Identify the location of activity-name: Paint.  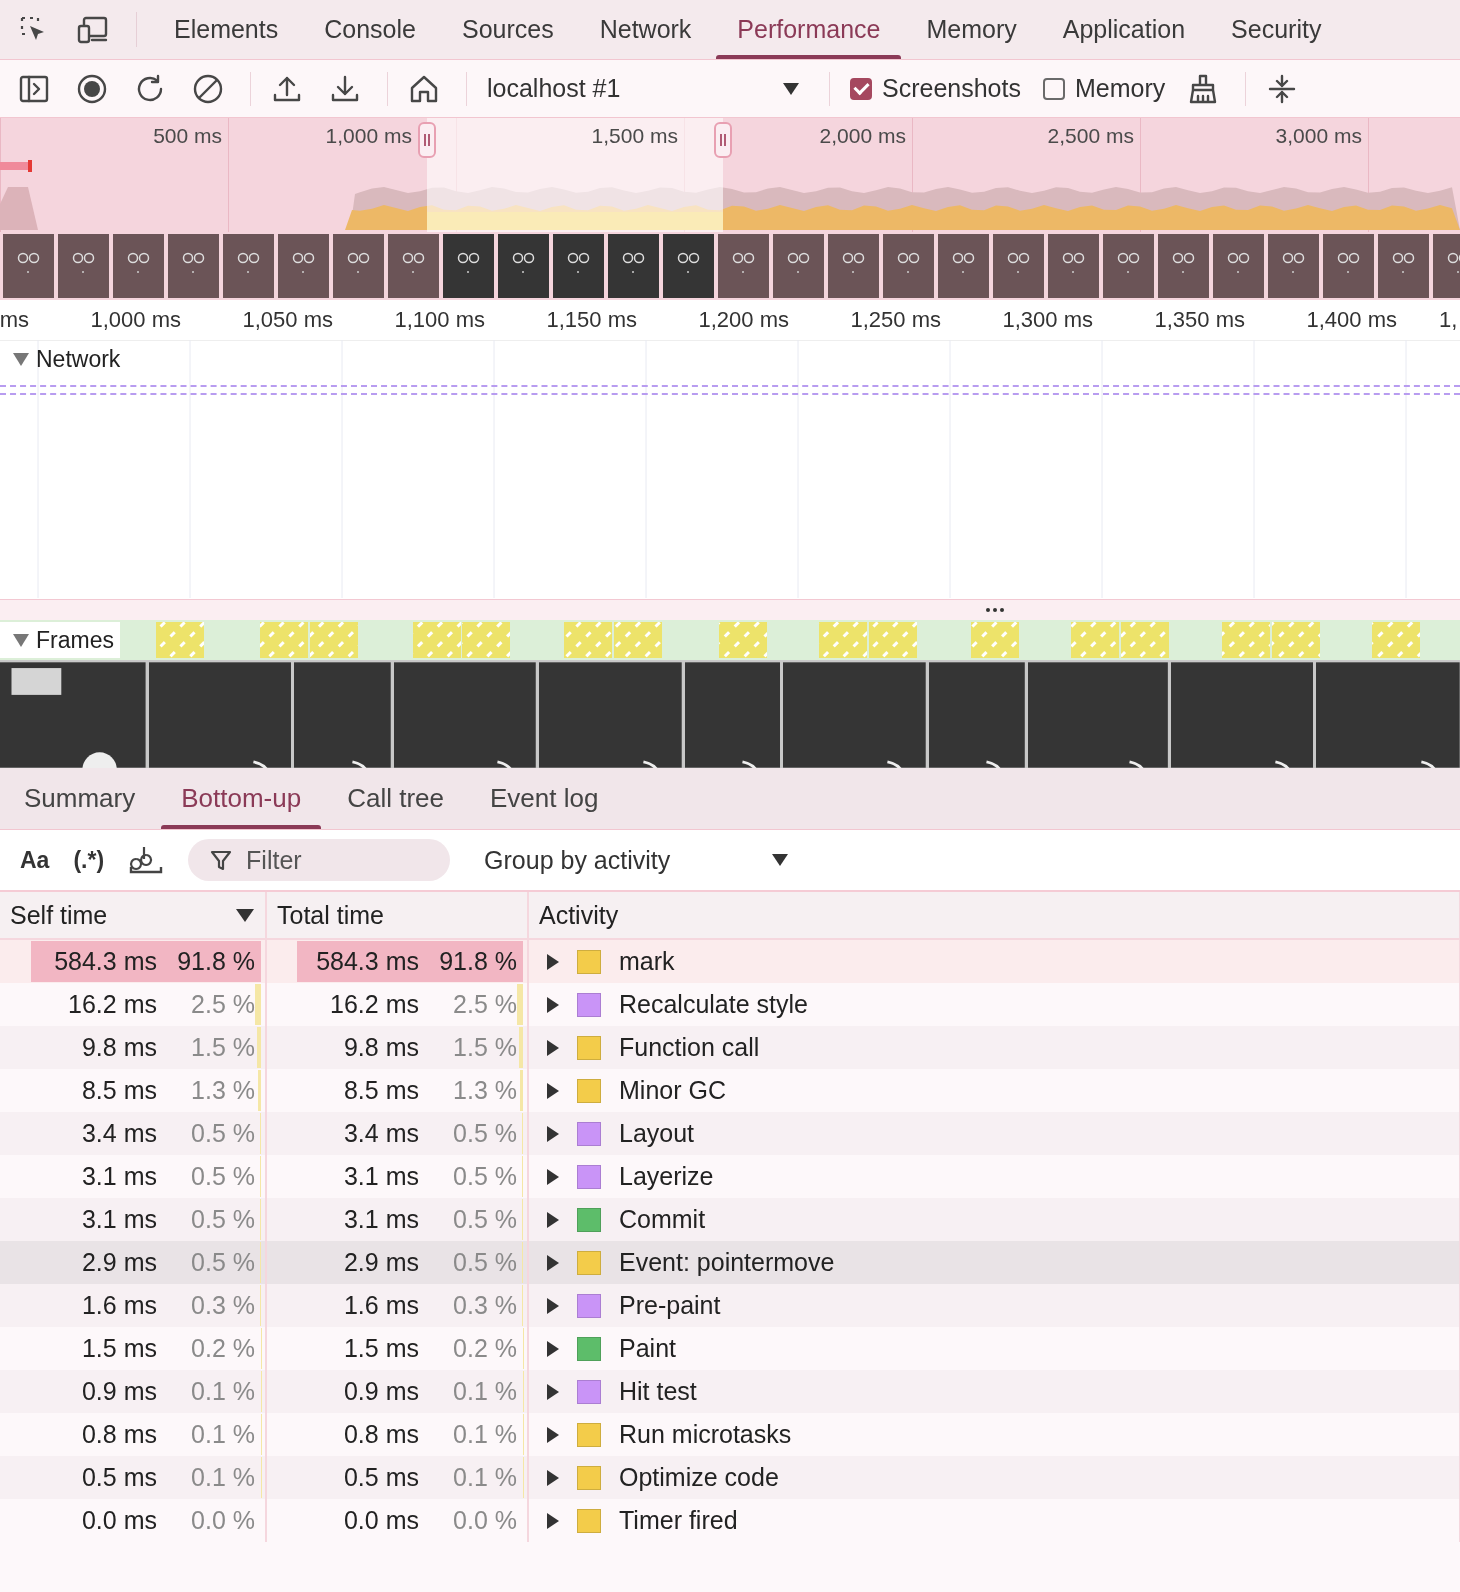
(647, 1348).